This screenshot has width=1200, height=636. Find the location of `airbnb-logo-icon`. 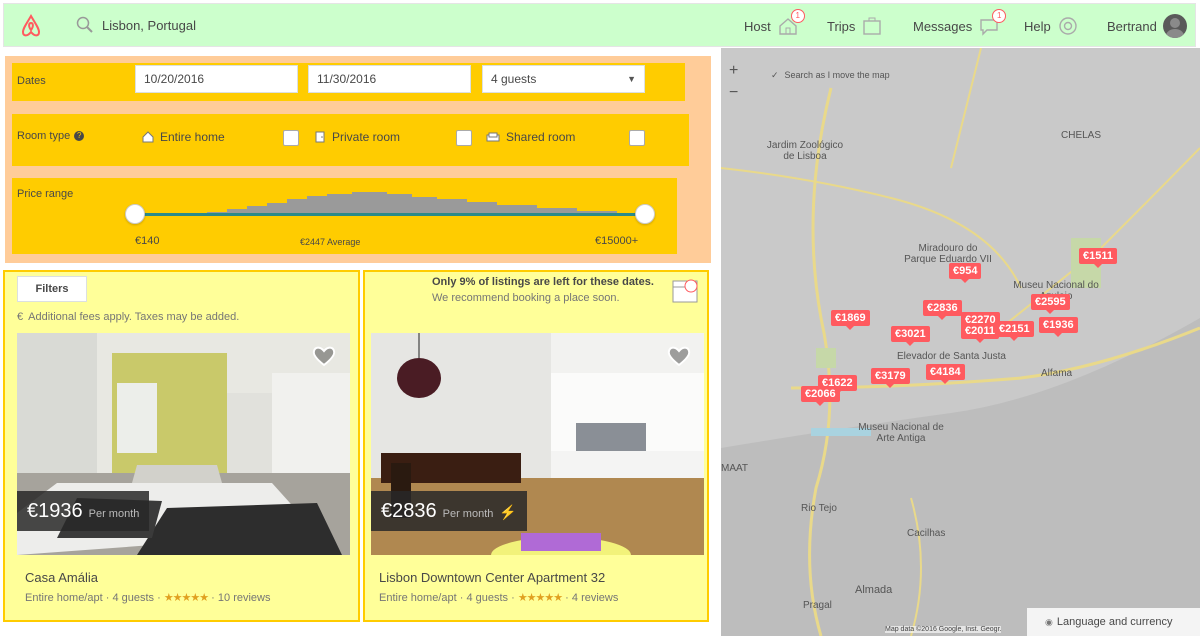

airbnb-logo-icon is located at coordinates (31, 26).